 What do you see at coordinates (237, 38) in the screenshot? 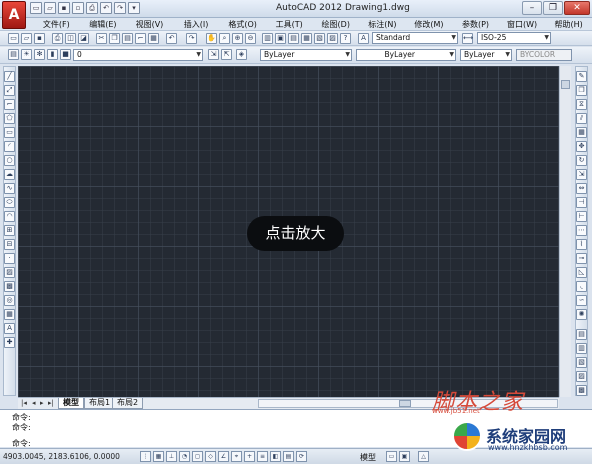
I see `zoom-window-icon: ⊕` at bounding box center [237, 38].